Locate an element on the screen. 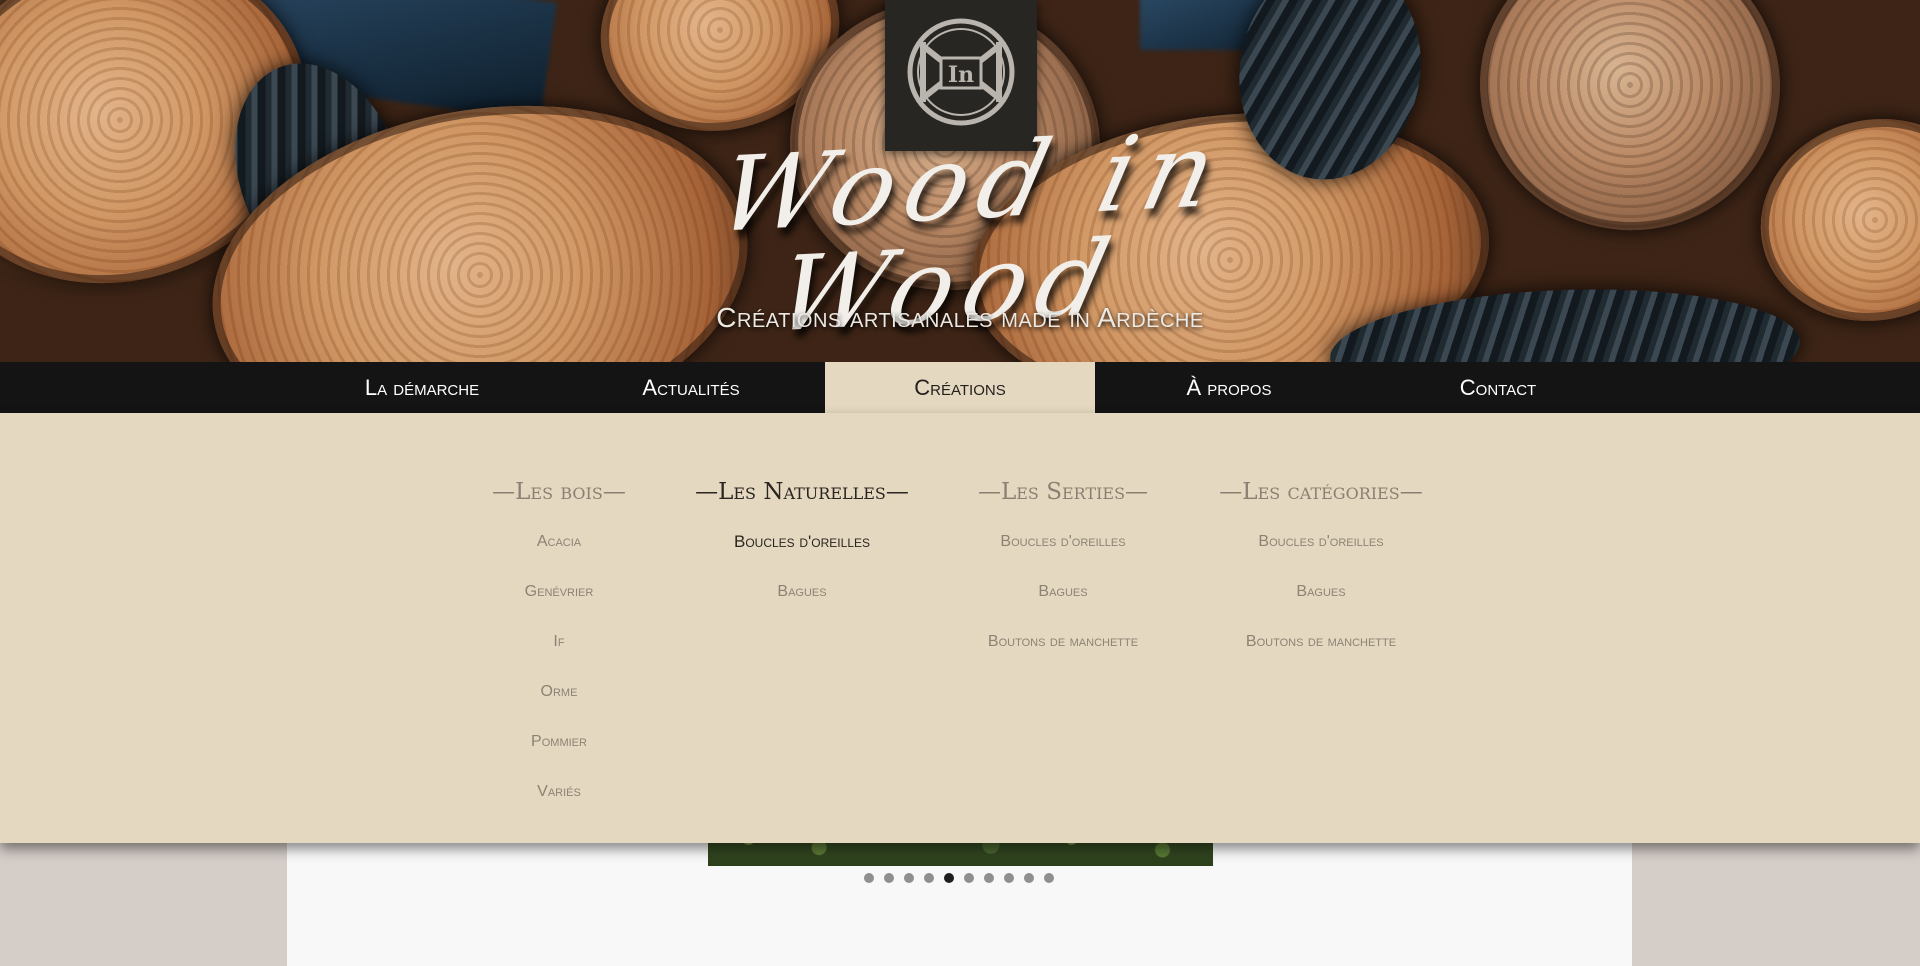 The image size is (1920, 966). nav-item-actualites: Actualités is located at coordinates (691, 387).